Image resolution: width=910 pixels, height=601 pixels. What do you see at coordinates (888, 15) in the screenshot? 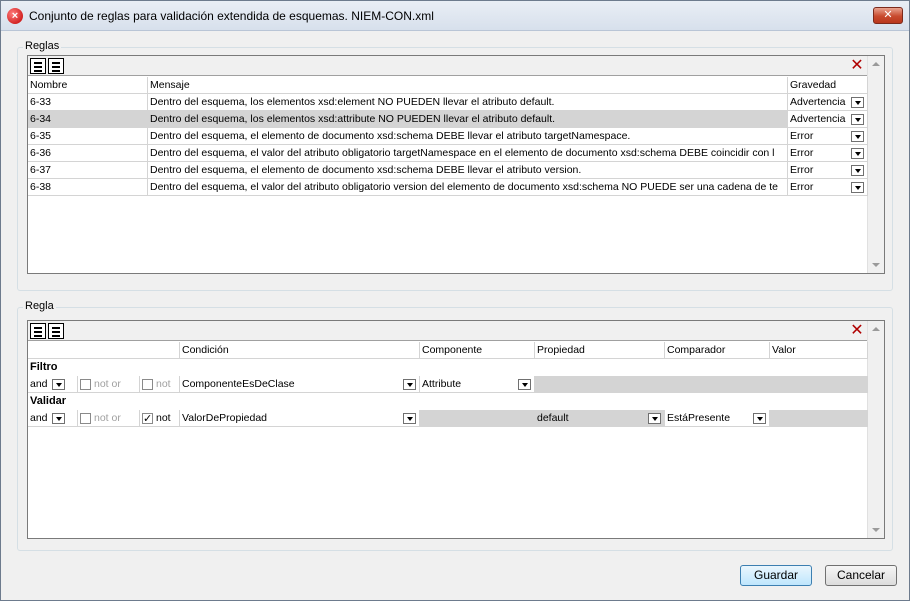
I see `close-button: ✕` at bounding box center [888, 15].